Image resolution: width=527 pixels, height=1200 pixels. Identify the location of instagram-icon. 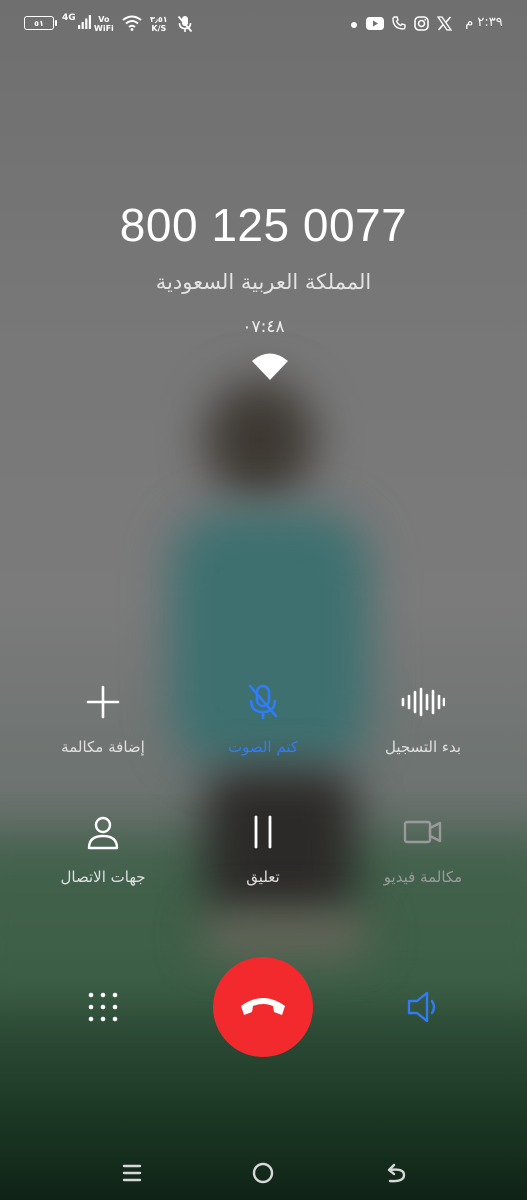
(421, 23).